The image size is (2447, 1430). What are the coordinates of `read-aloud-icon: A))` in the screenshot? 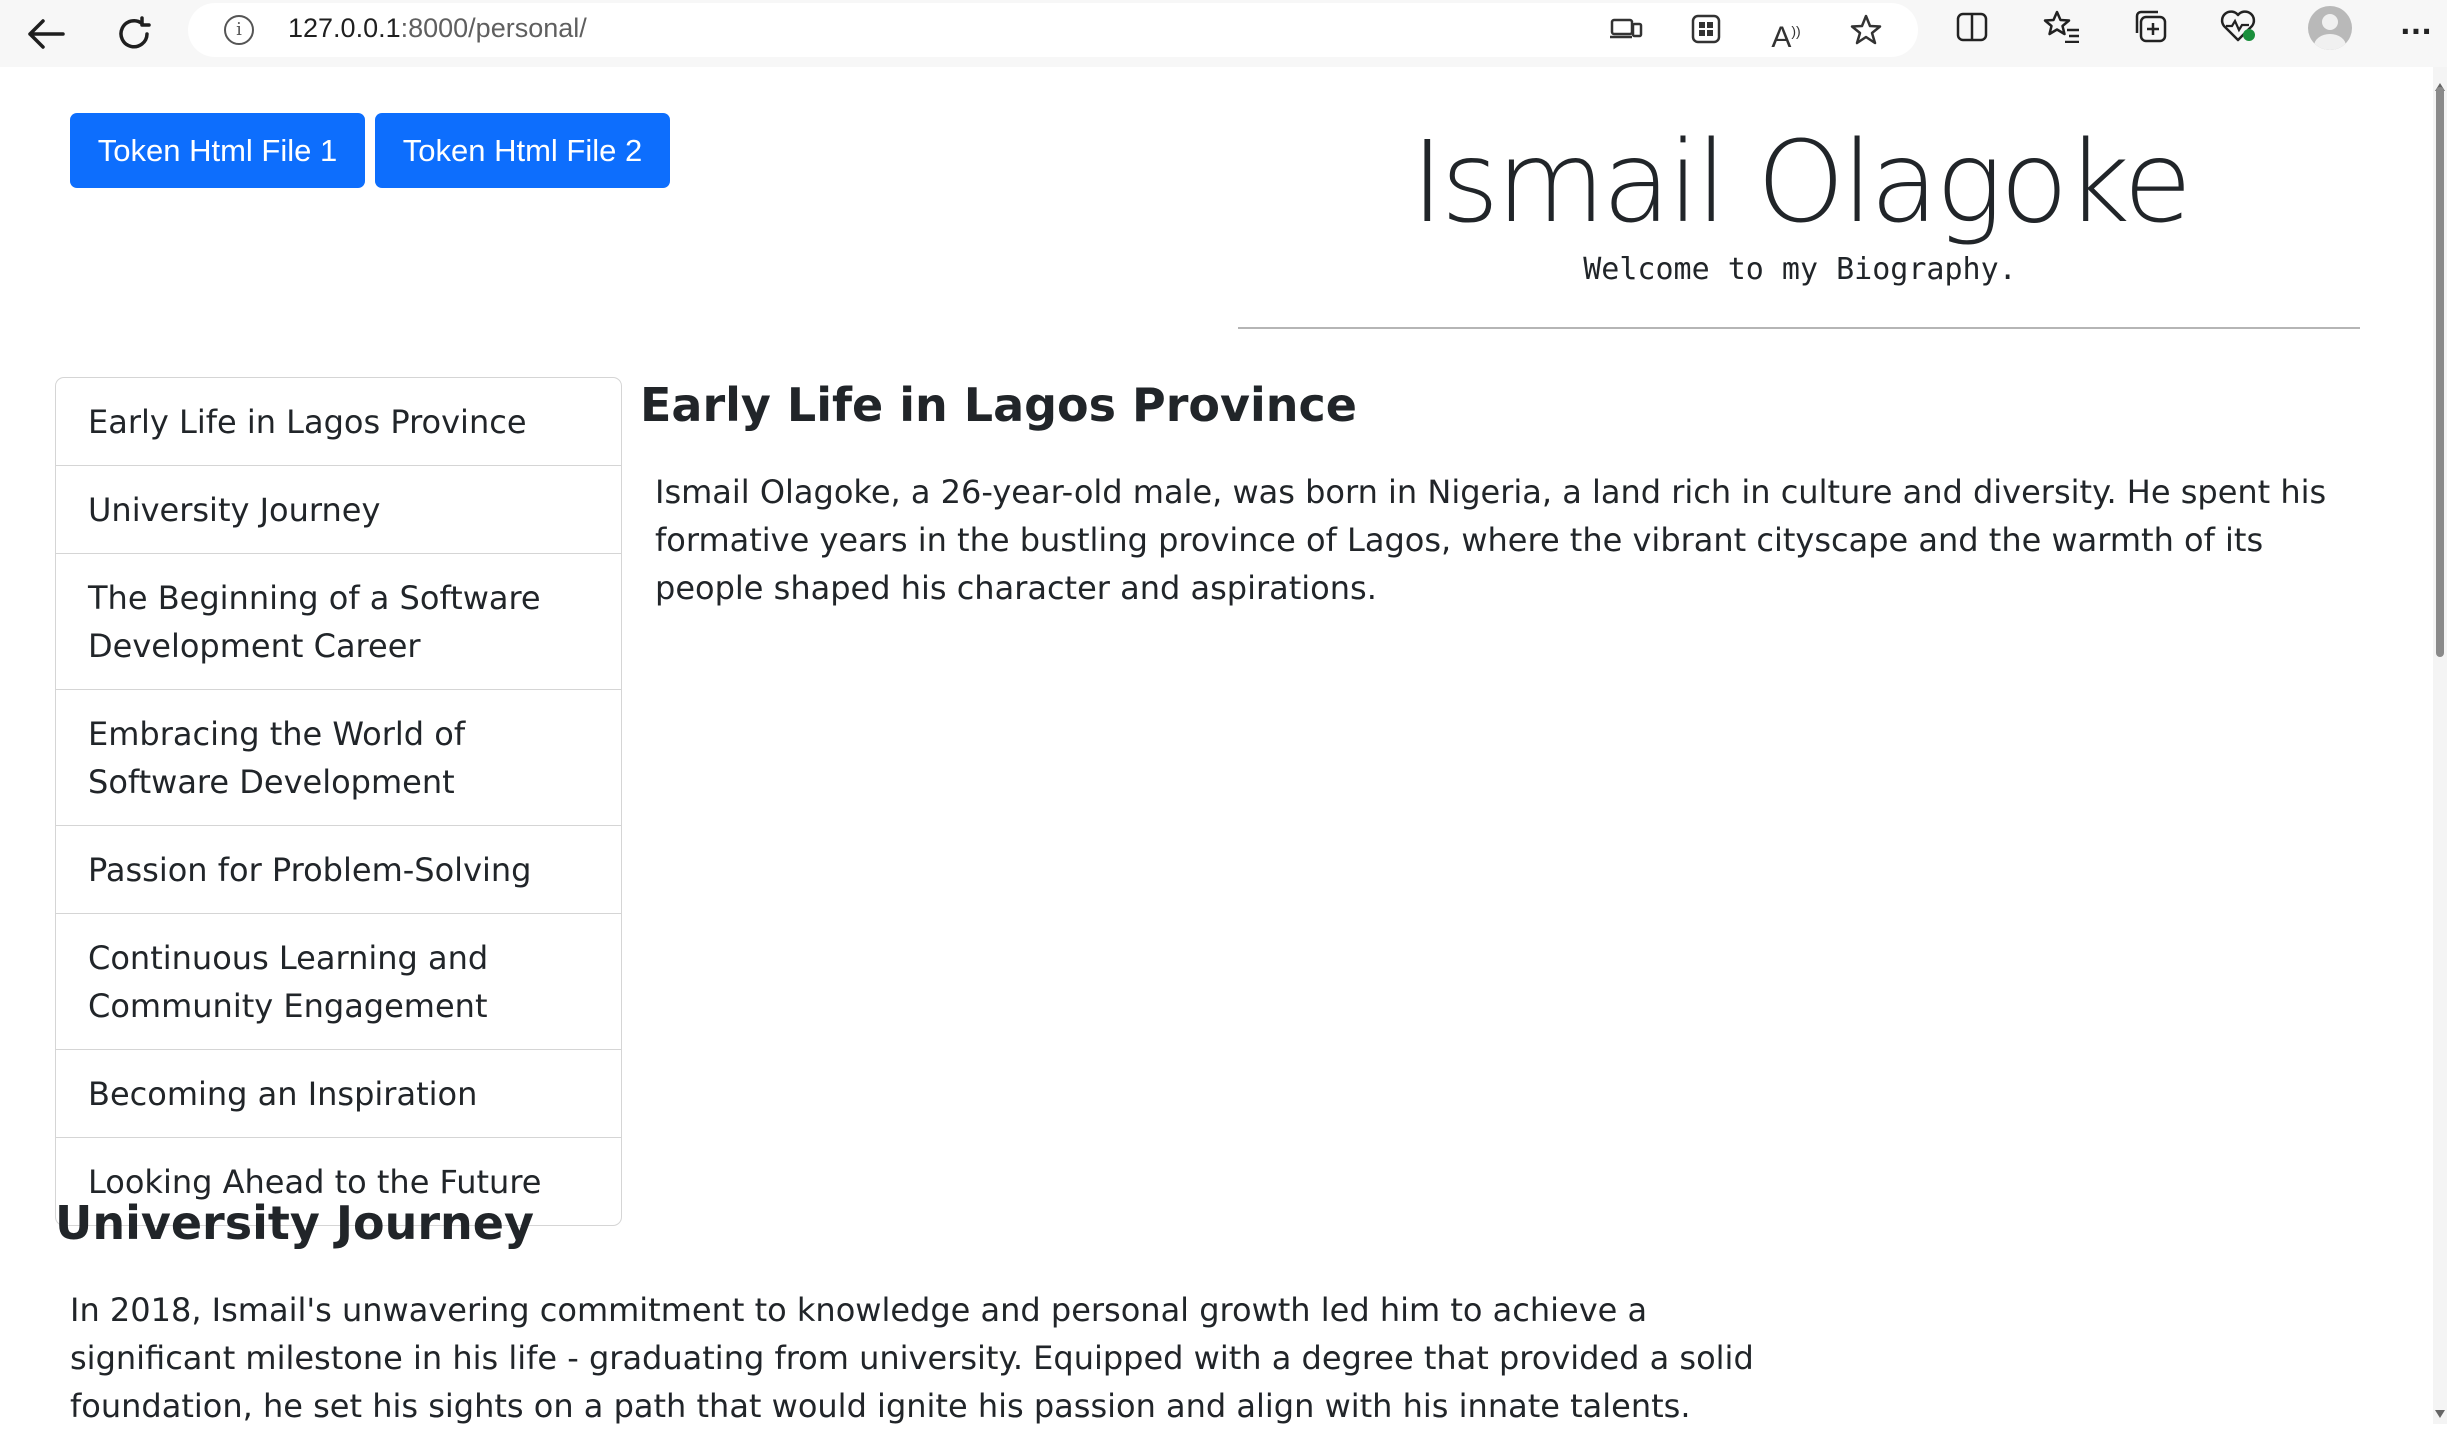 It's located at (1786, 33).